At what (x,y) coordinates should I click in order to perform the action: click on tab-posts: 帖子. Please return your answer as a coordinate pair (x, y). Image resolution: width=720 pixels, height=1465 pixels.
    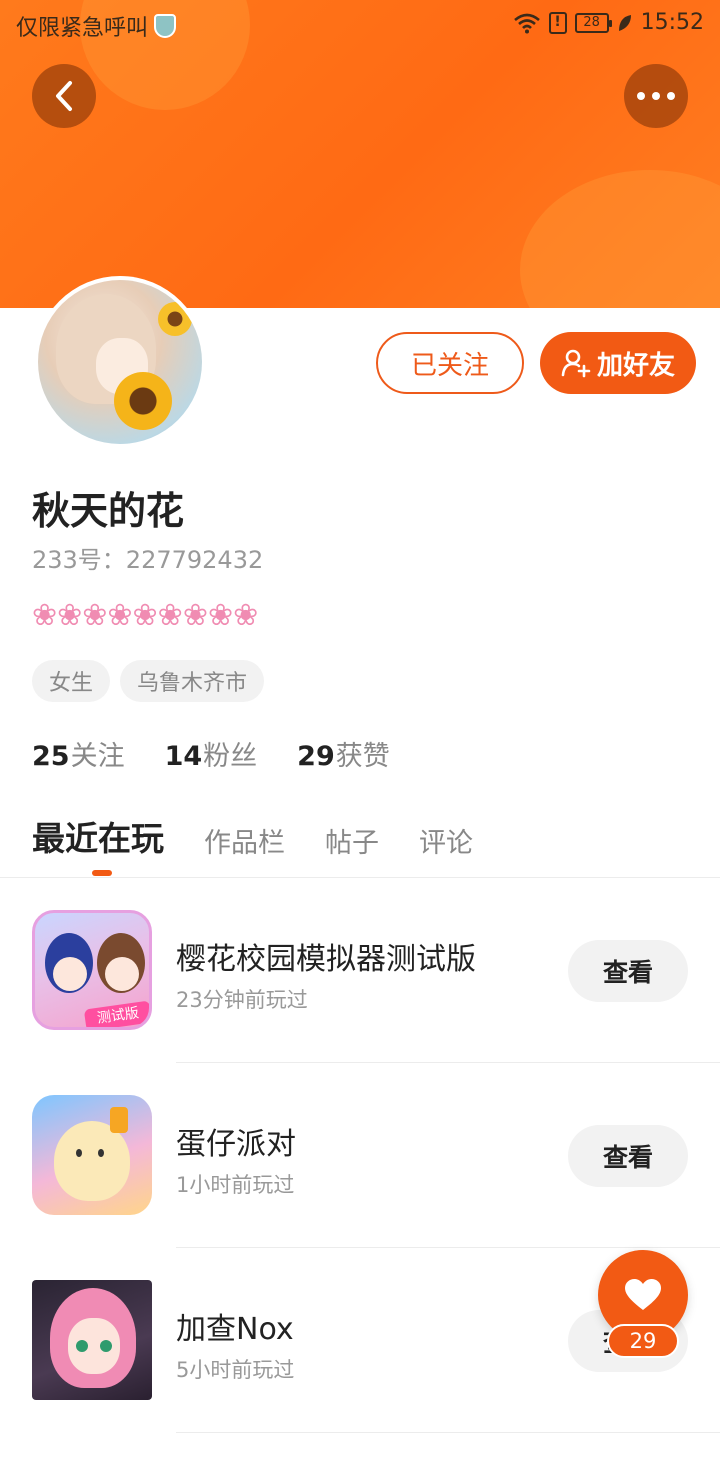
    Looking at the image, I should click on (352, 840).